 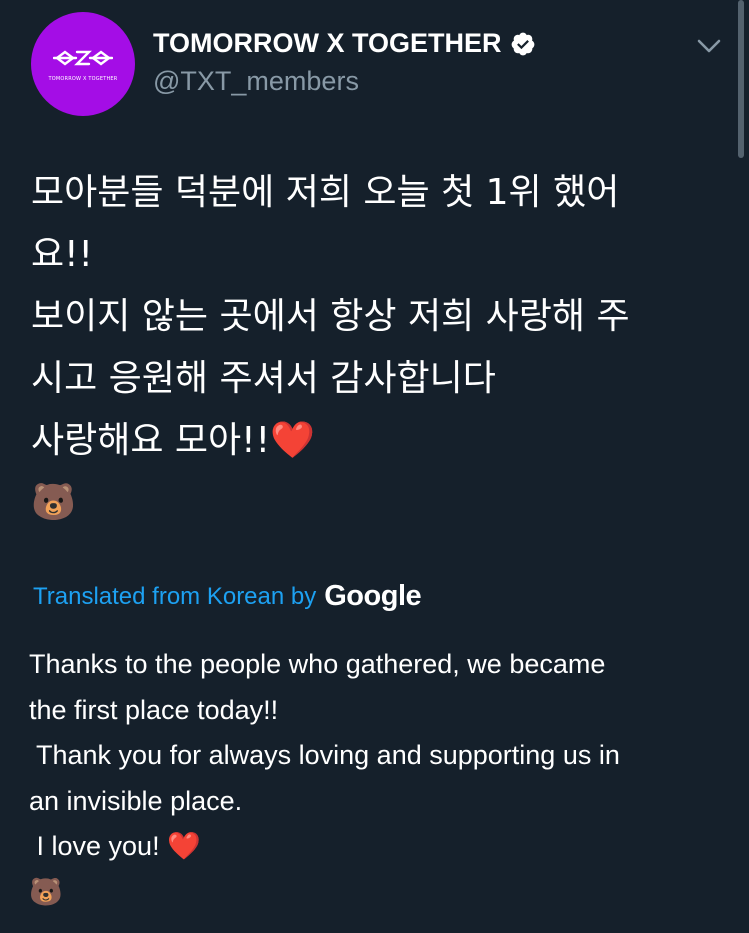 What do you see at coordinates (709, 46) in the screenshot?
I see `chevron-down-icon` at bounding box center [709, 46].